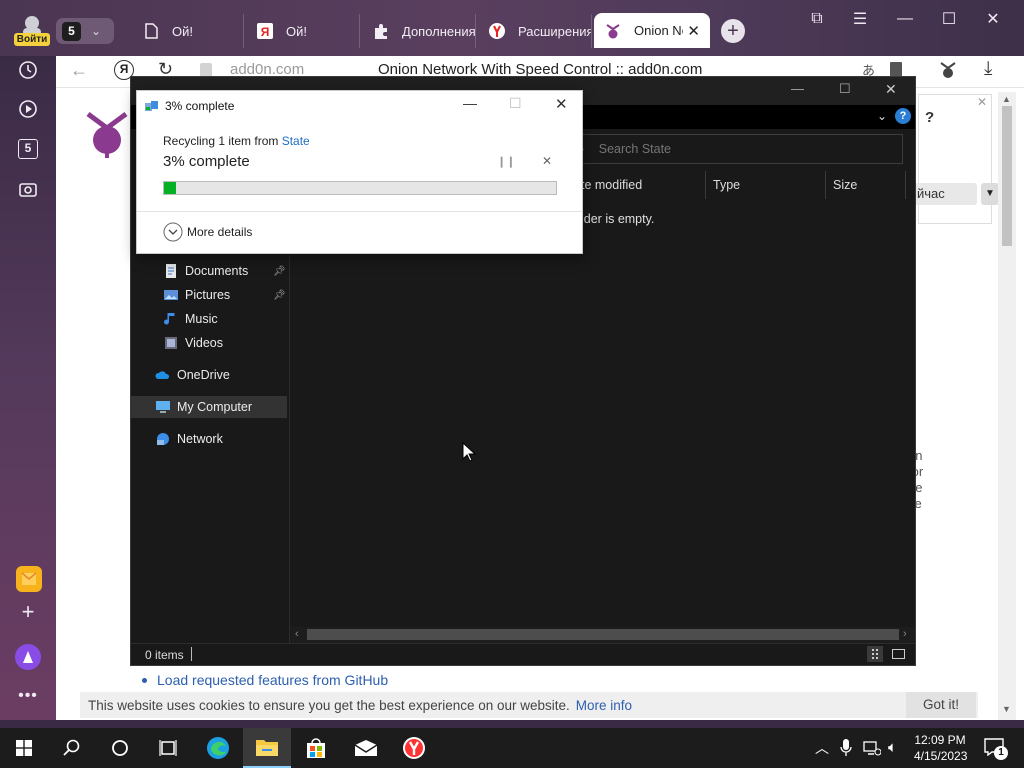 The height and width of the screenshot is (768, 1024). I want to click on clock: 12:09 PM 4/15/2023, so click(940, 748).